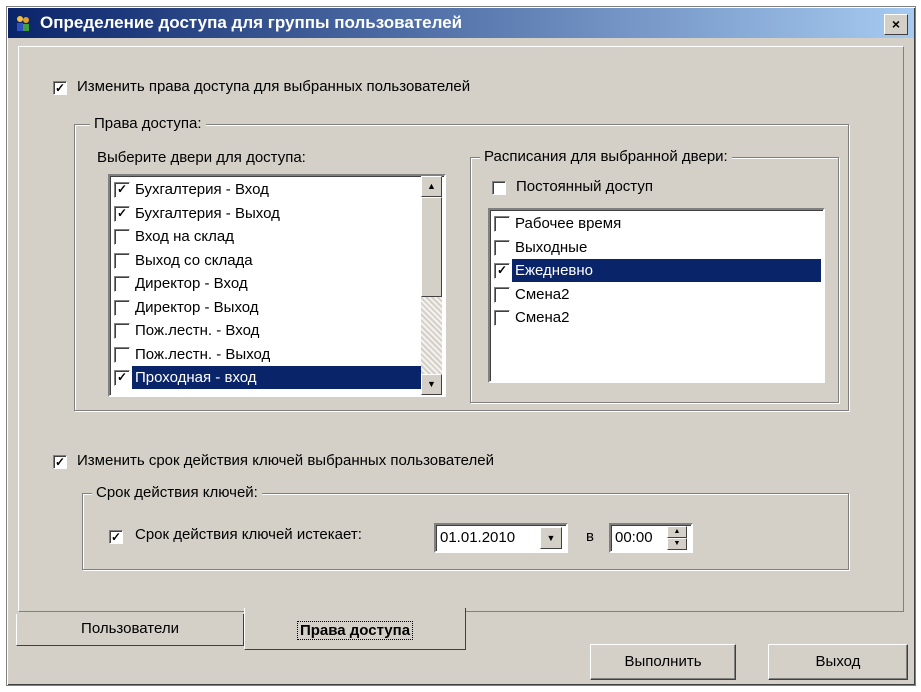  I want to click on date-dropdown-button: ▼, so click(551, 538).